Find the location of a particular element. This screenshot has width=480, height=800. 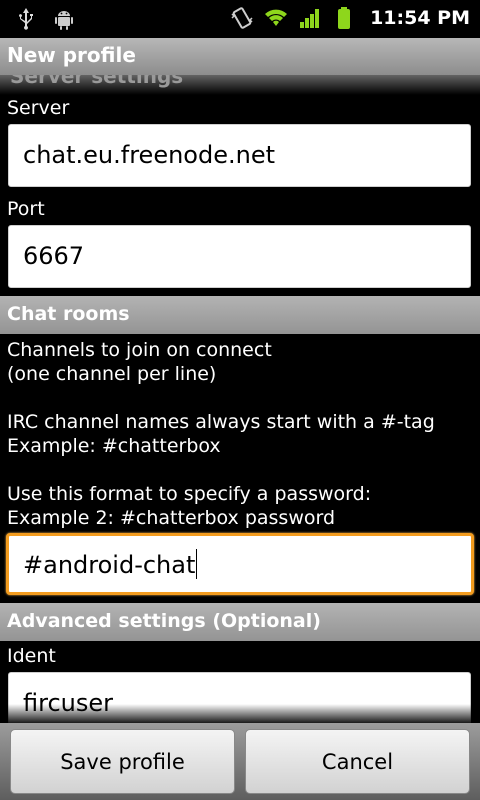

page-title: New profile is located at coordinates (71, 55).